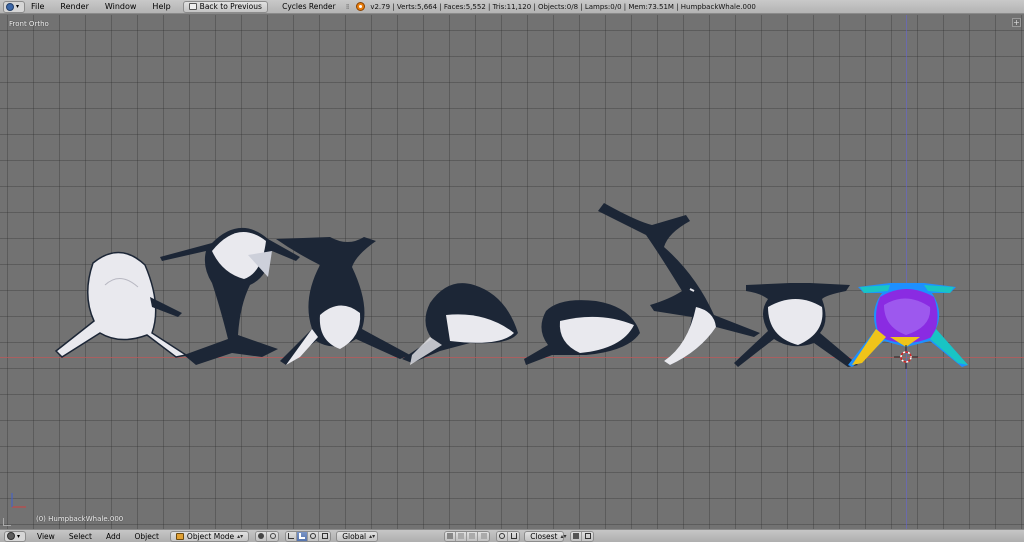 The height and width of the screenshot is (542, 1024). Describe the element at coordinates (121, 7) in the screenshot. I see `menu-window: Window` at that location.